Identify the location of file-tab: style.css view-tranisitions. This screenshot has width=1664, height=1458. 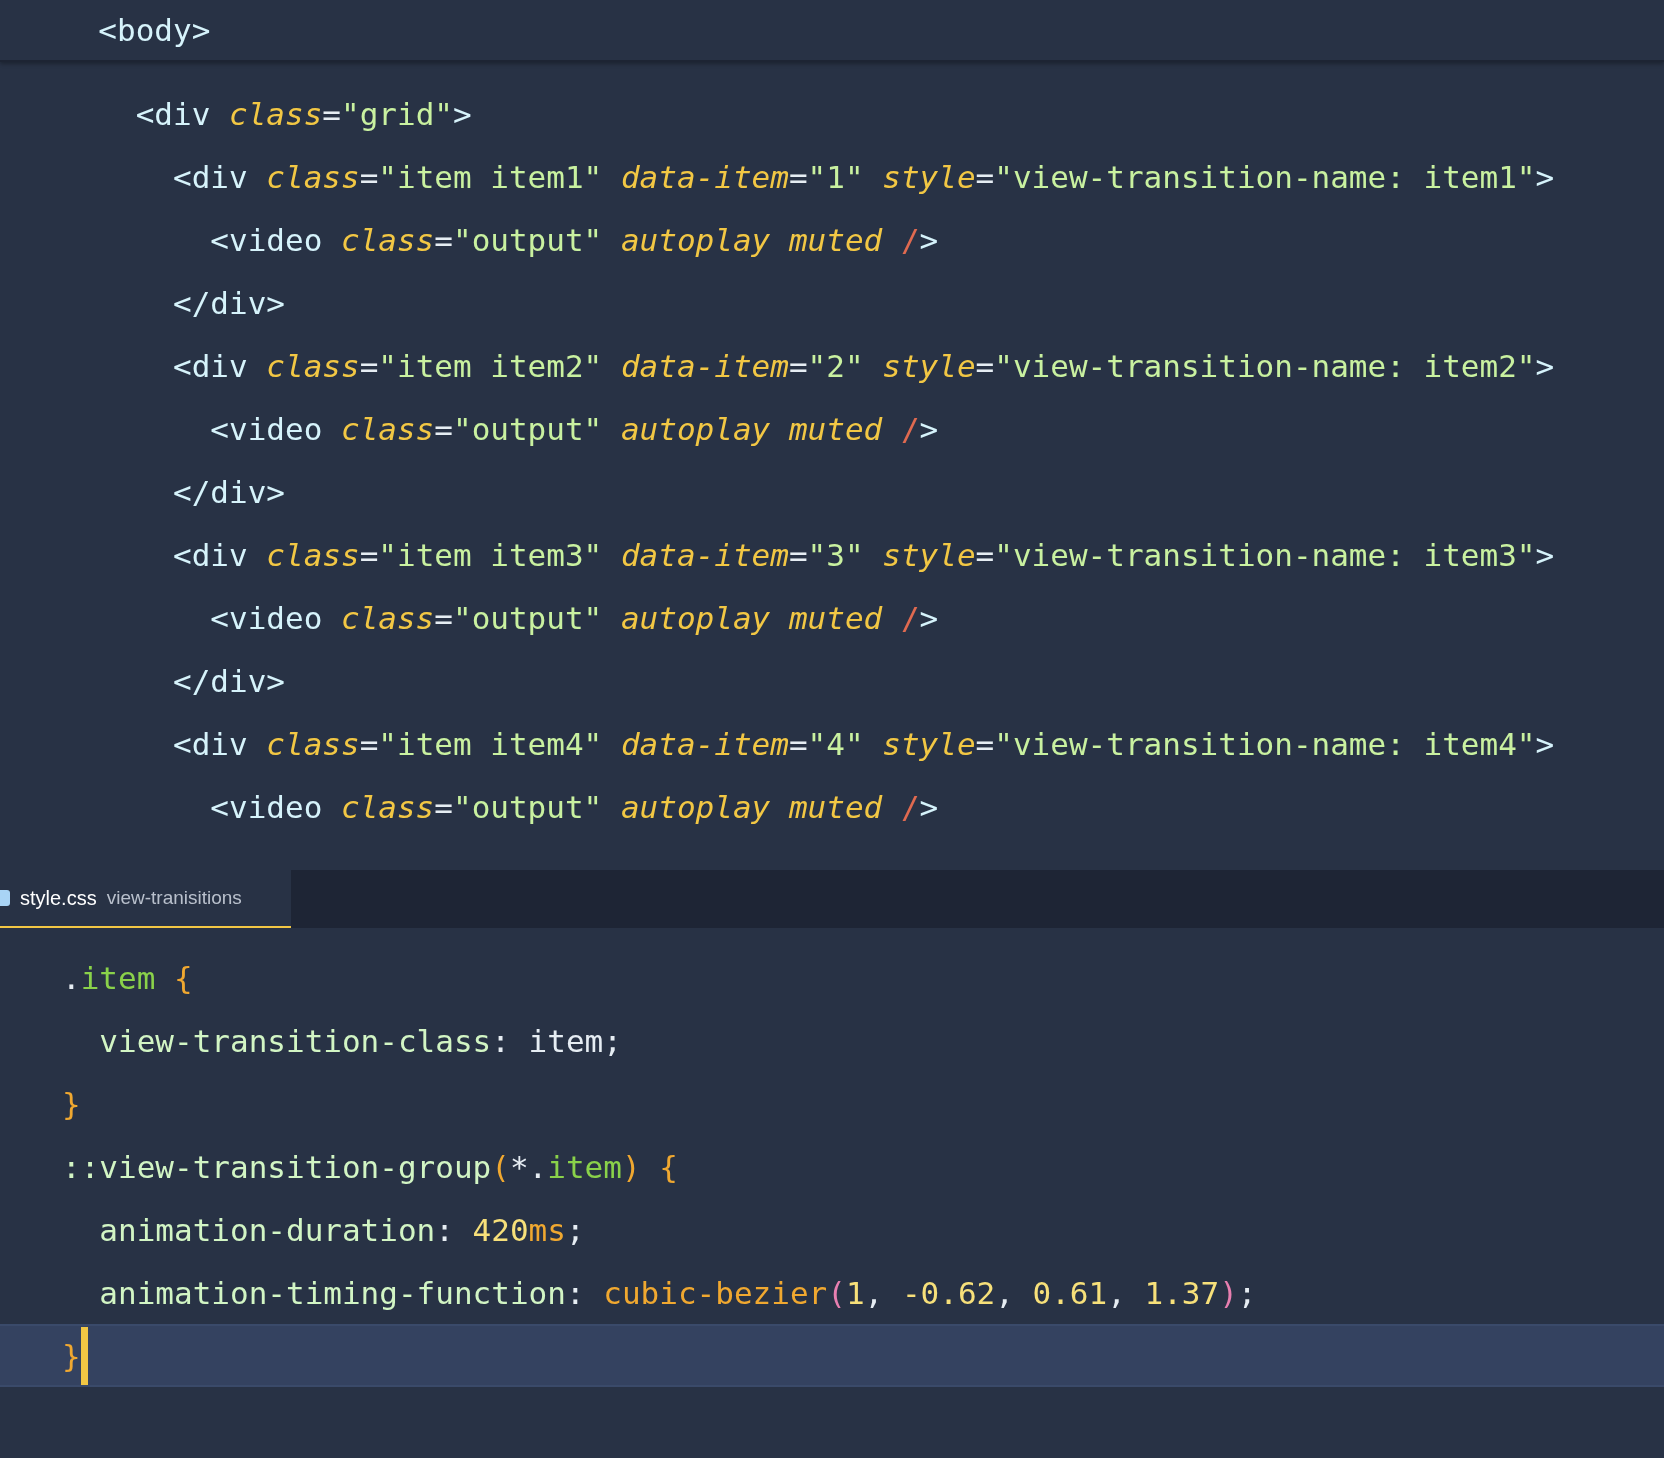
(145, 899).